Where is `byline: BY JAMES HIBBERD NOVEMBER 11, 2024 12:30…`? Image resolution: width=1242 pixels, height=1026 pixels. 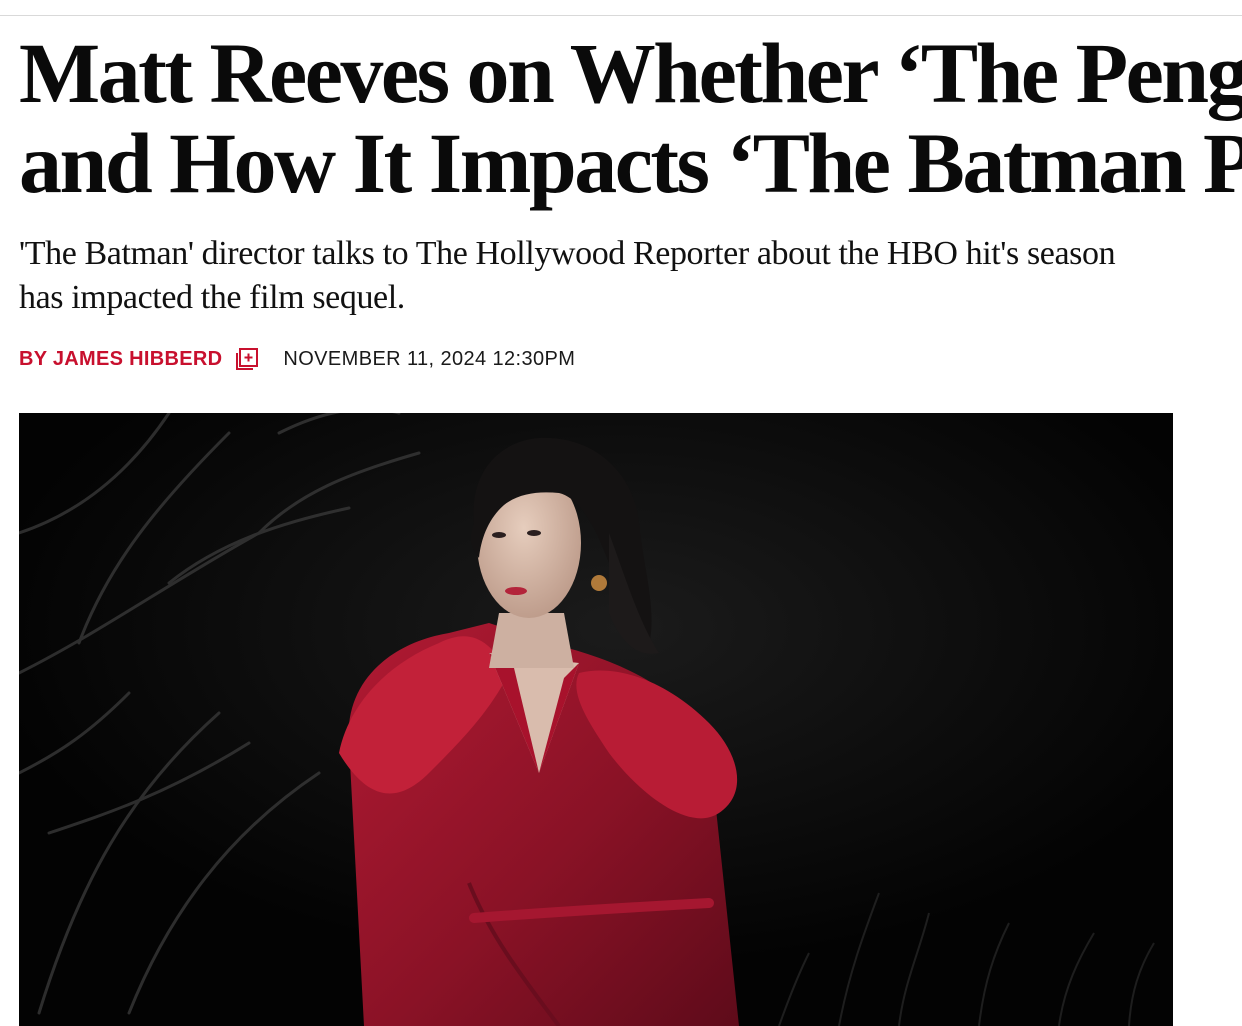 byline: BY JAMES HIBBERD NOVEMBER 11, 2024 12:30… is located at coordinates (297, 359).